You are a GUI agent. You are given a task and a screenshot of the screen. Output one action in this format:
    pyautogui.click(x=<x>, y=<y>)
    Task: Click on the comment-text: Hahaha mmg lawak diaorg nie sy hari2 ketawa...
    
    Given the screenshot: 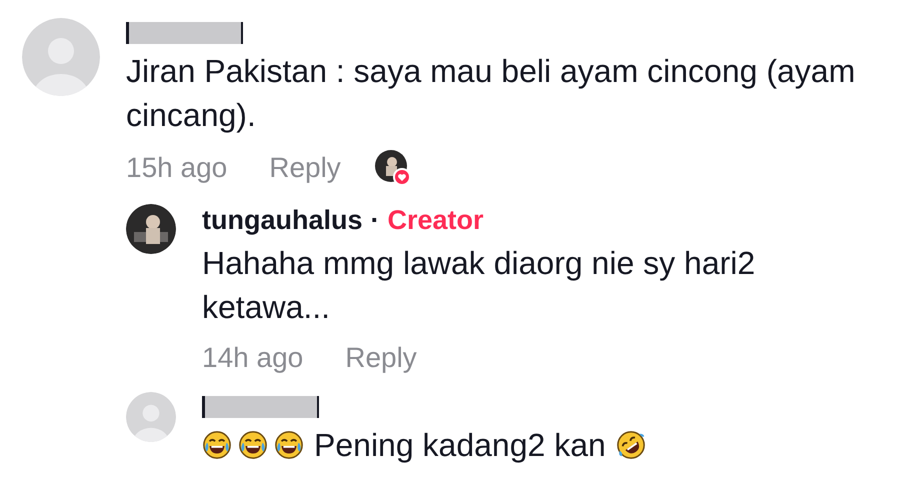 What is the action you would take?
    pyautogui.click(x=479, y=285)
    